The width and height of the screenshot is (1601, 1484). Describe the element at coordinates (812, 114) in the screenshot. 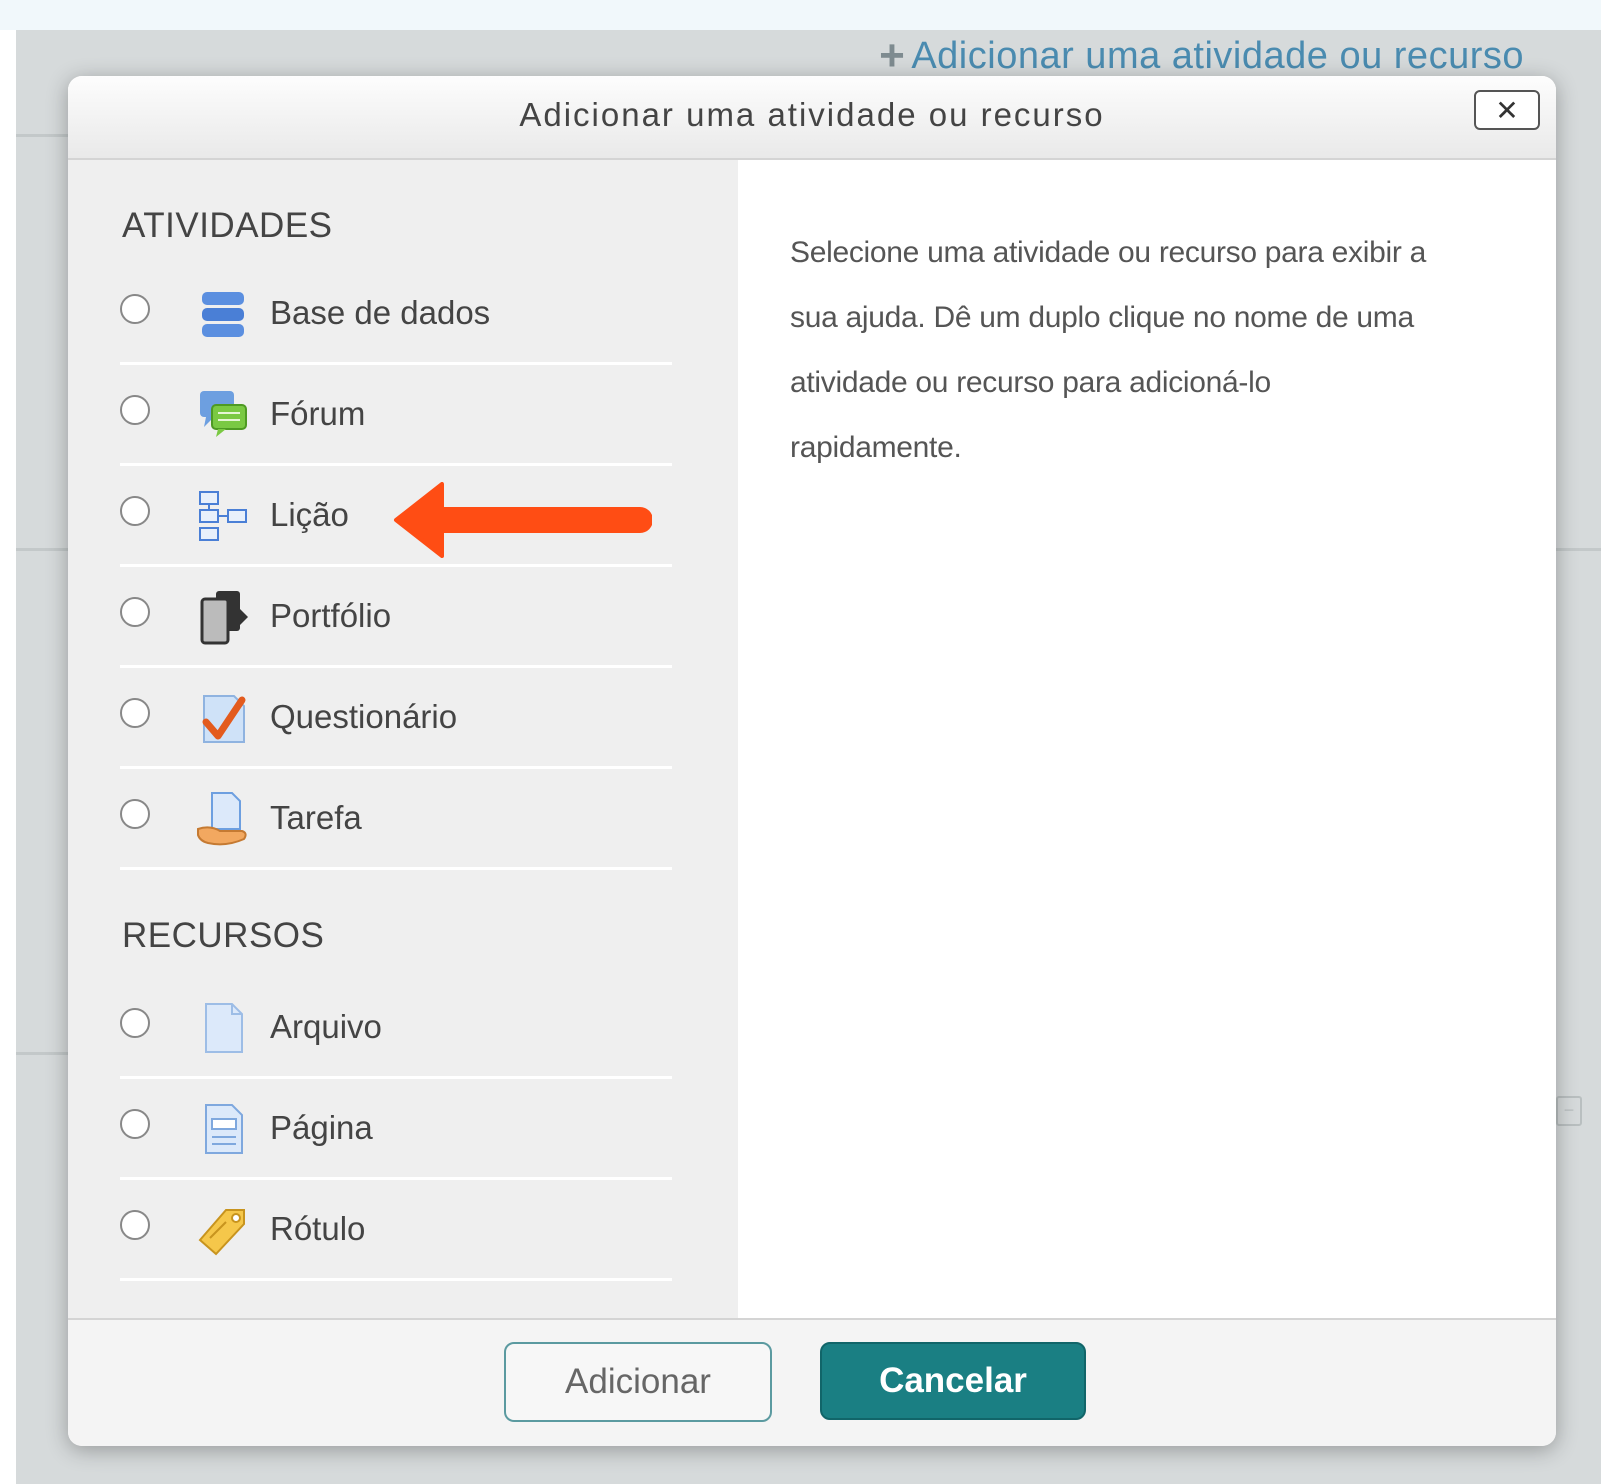

I see `dialog-title: Adicionar uma atividade ou recurso` at that location.